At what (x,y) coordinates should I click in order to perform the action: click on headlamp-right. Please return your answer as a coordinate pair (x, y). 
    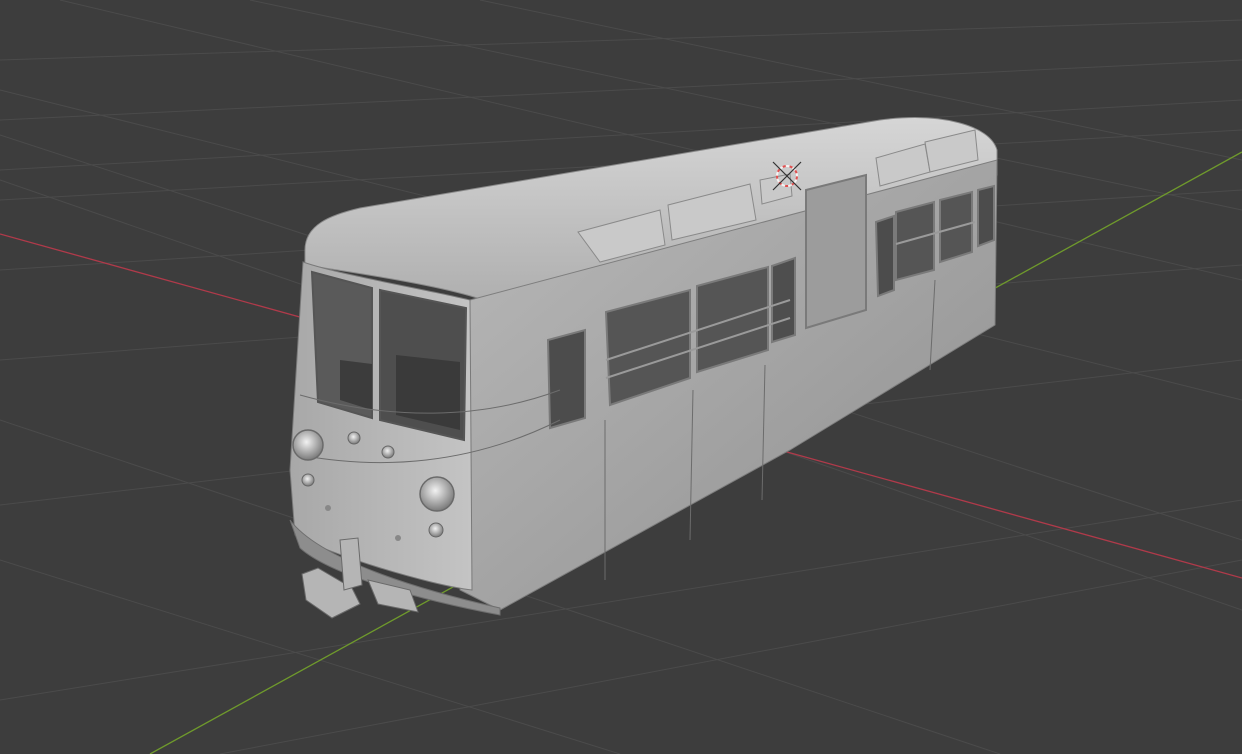
    Looking at the image, I should click on (437, 494).